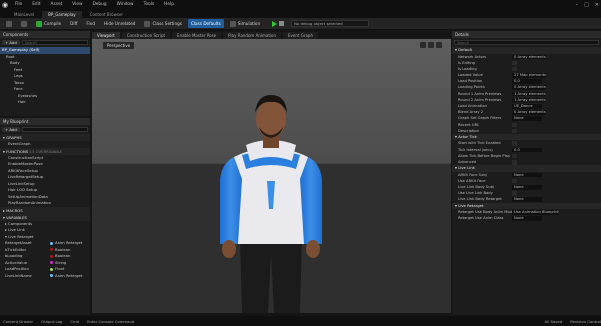  What do you see at coordinates (45, 276) in the screenshot?
I see `variable-item: LiveLinkName Anim Retarget` at bounding box center [45, 276].